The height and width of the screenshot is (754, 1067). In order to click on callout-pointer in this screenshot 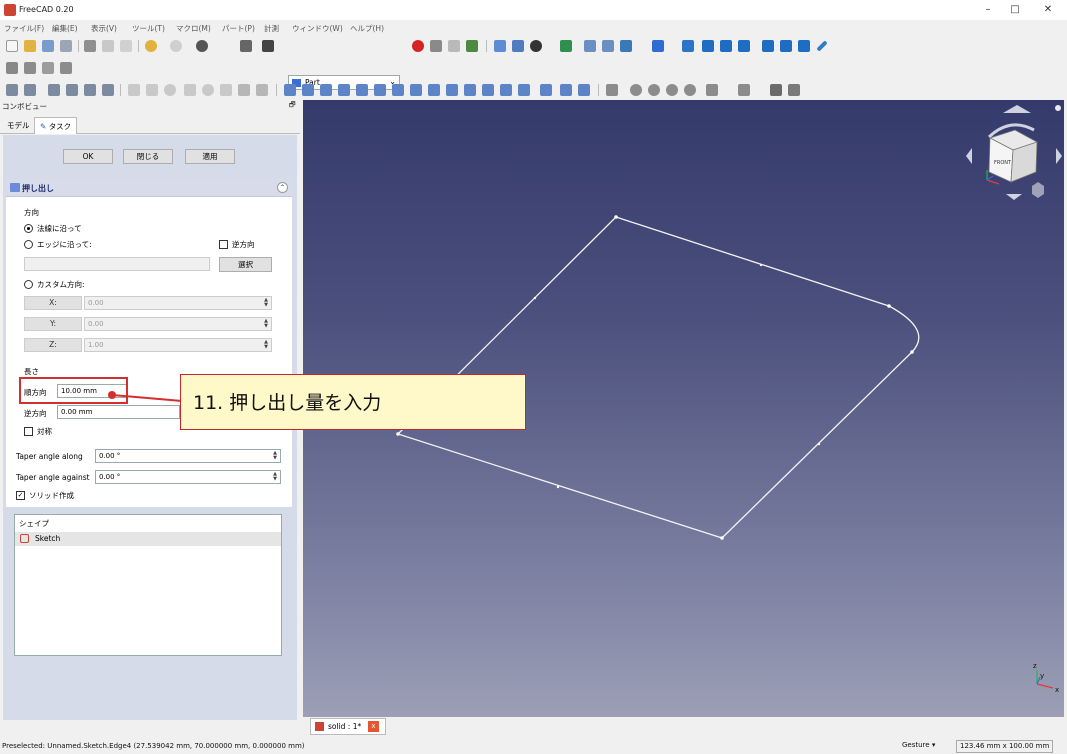, I will do `click(145, 396)`.